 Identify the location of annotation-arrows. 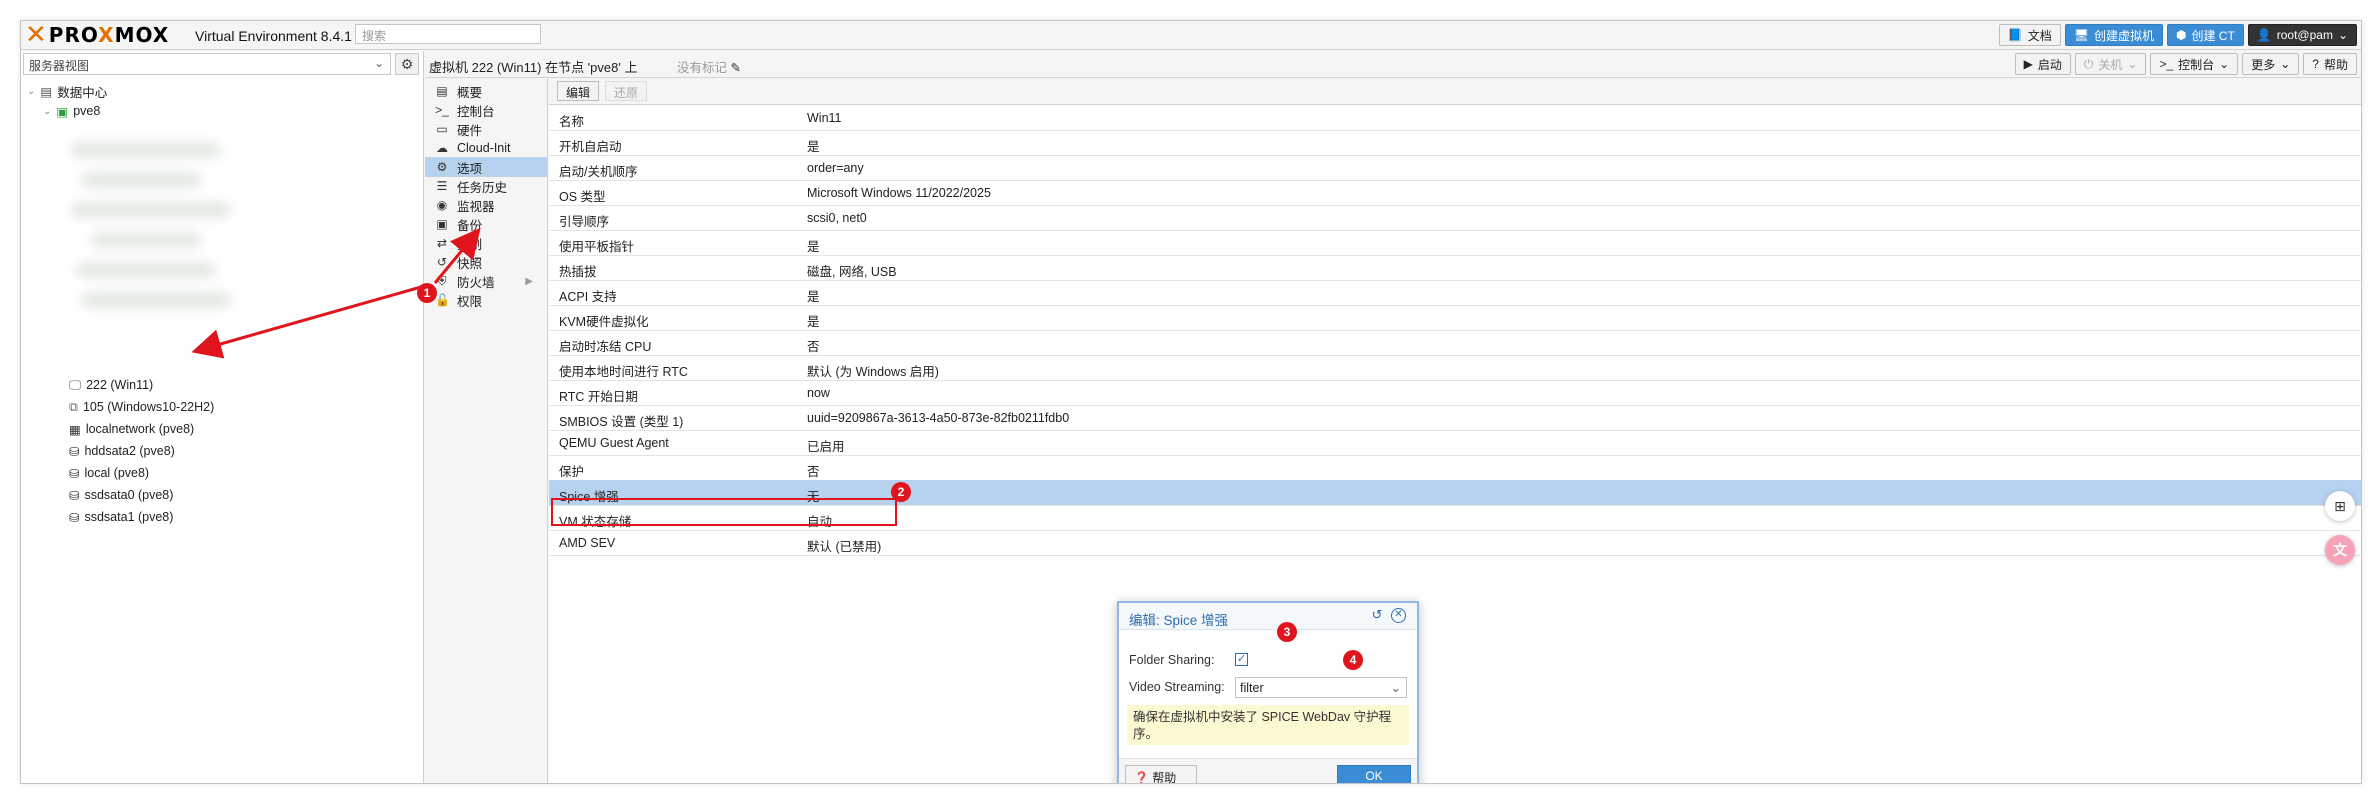
(336, 293).